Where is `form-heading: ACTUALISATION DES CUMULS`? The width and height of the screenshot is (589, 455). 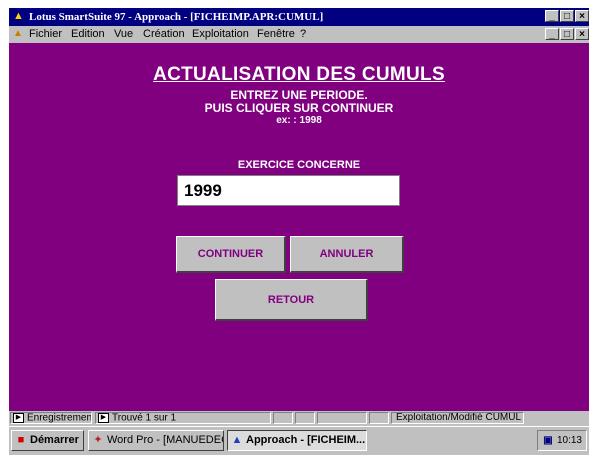 form-heading: ACTUALISATION DES CUMULS is located at coordinates (299, 74).